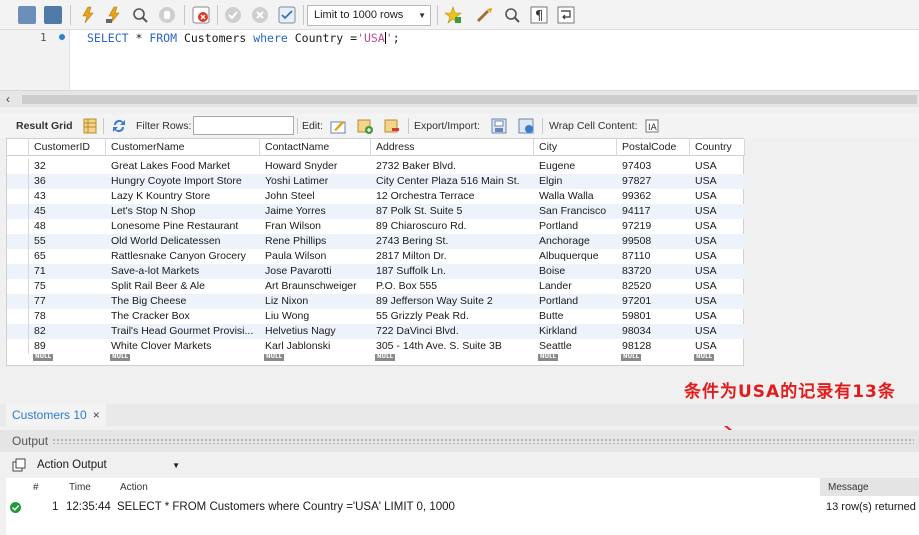 Image resolution: width=919 pixels, height=535 pixels. What do you see at coordinates (134, 487) in the screenshot?
I see `output-col-action: Action` at bounding box center [134, 487].